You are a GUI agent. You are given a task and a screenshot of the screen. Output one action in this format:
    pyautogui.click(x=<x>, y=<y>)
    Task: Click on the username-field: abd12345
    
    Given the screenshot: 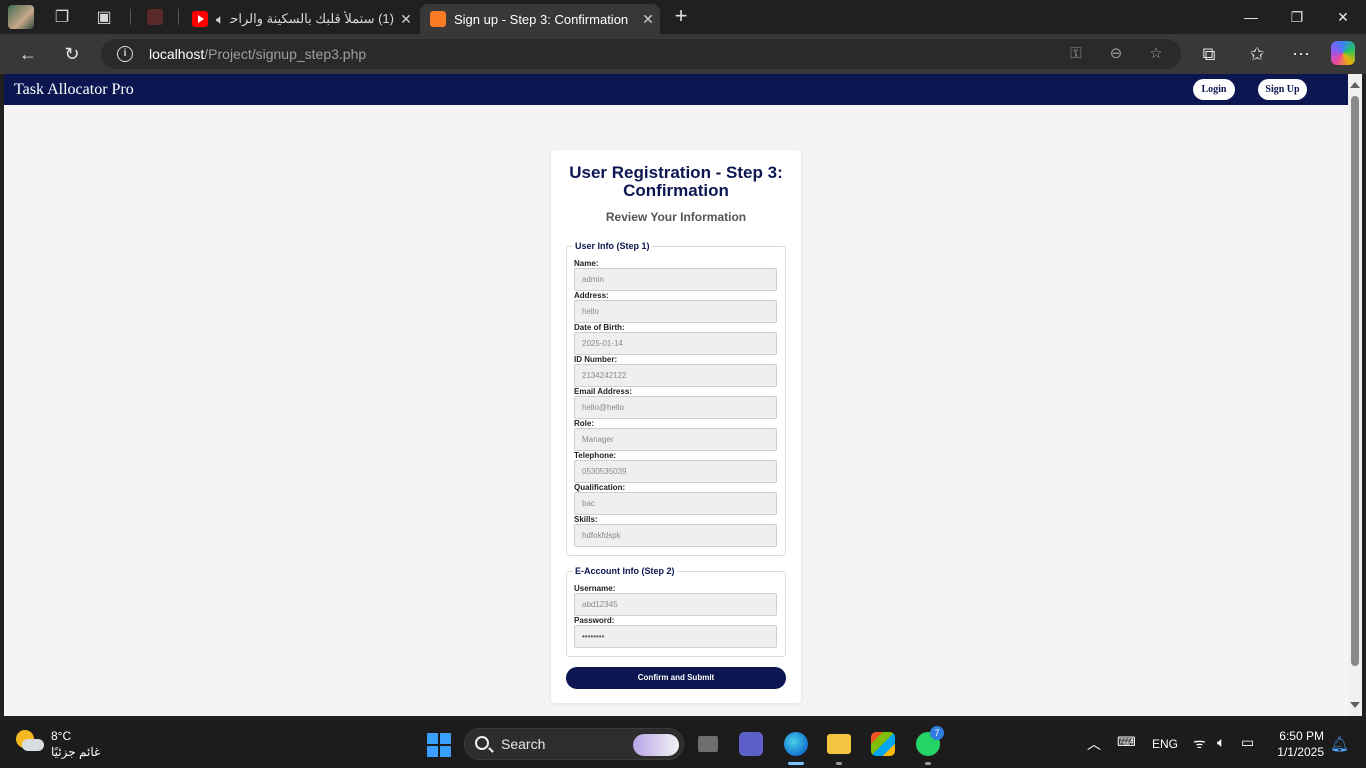 What is the action you would take?
    pyautogui.click(x=675, y=604)
    